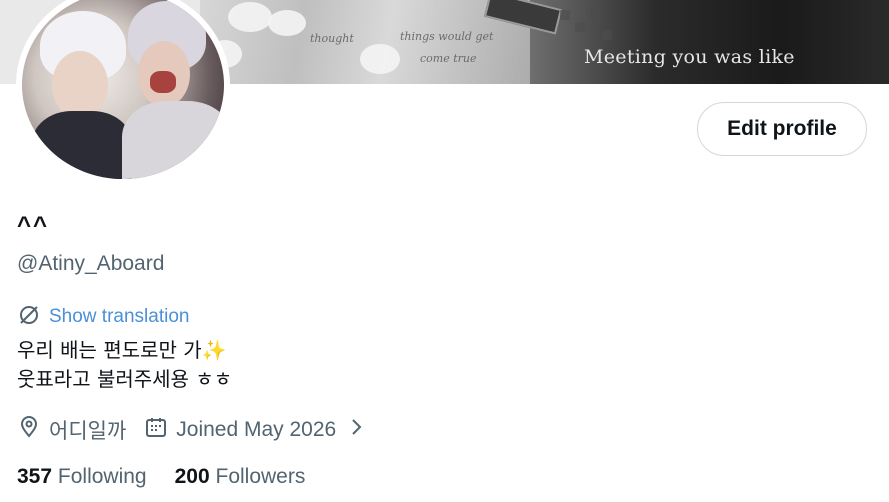  What do you see at coordinates (357, 430) in the screenshot?
I see `chevron-right-icon` at bounding box center [357, 430].